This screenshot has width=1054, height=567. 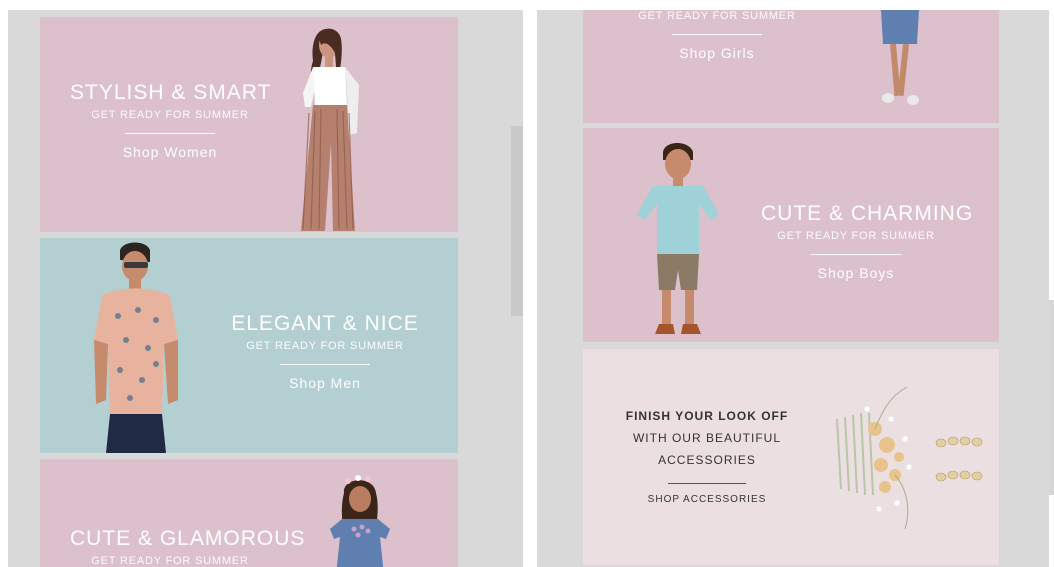 What do you see at coordinates (707, 499) in the screenshot?
I see `shop-accessories-link: SHOP ACCESSORIES` at bounding box center [707, 499].